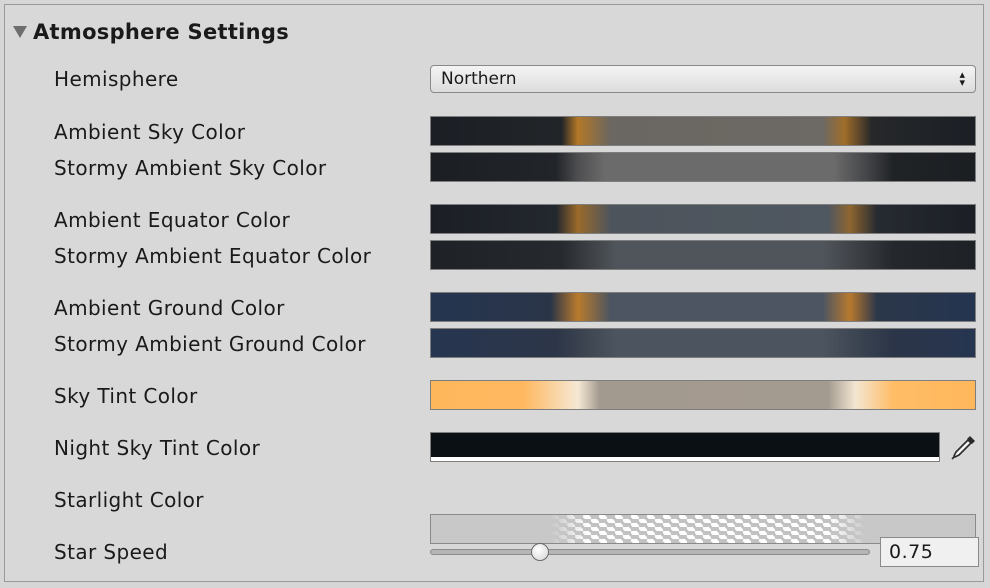  Describe the element at coordinates (650, 552) in the screenshot. I see `star-speed-slider-track` at that location.